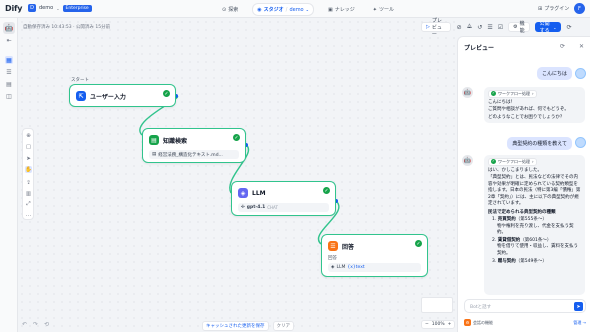 This screenshot has width=590, height=332. What do you see at coordinates (9, 60) in the screenshot?
I see `workflow-icon: ▦` at bounding box center [9, 60].